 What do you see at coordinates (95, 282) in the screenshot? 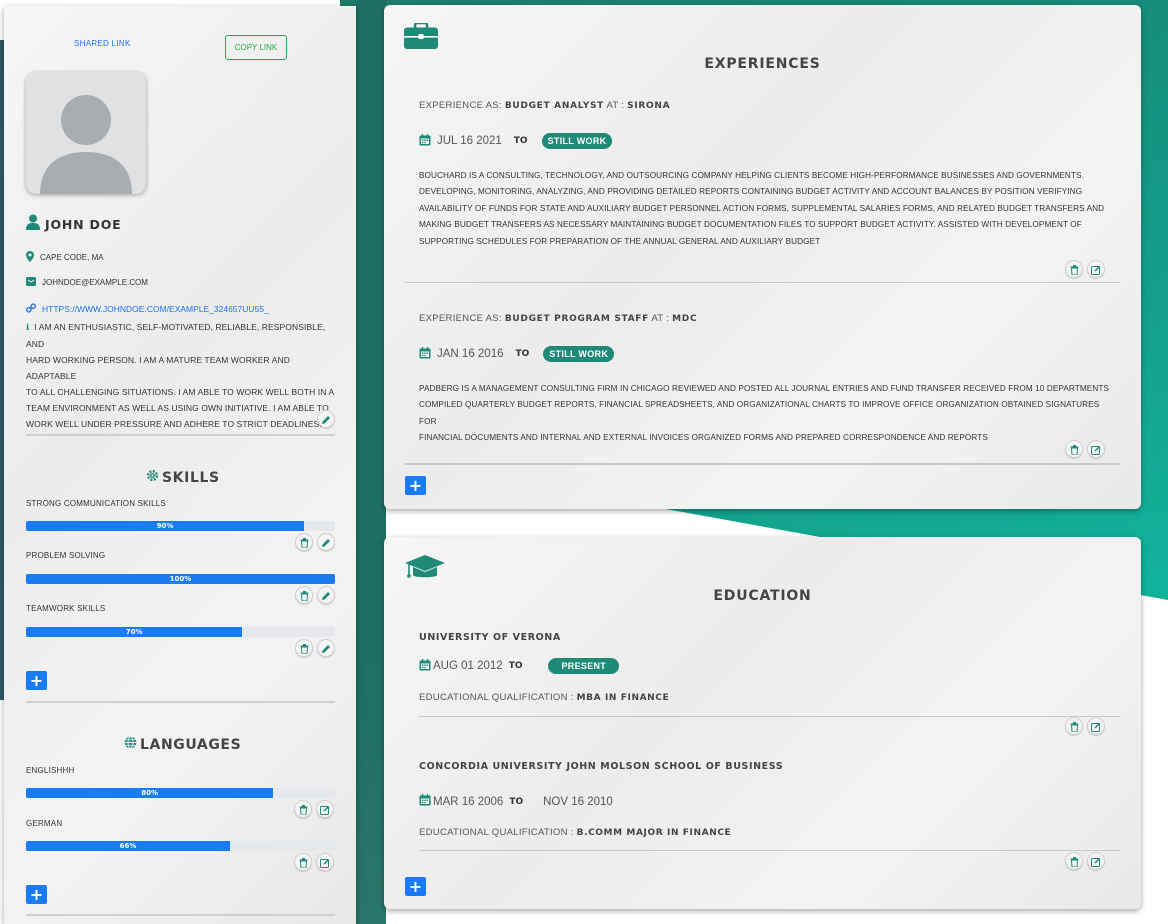
I see `email-text: JOHNDOE@EXAMPLE.COM` at bounding box center [95, 282].